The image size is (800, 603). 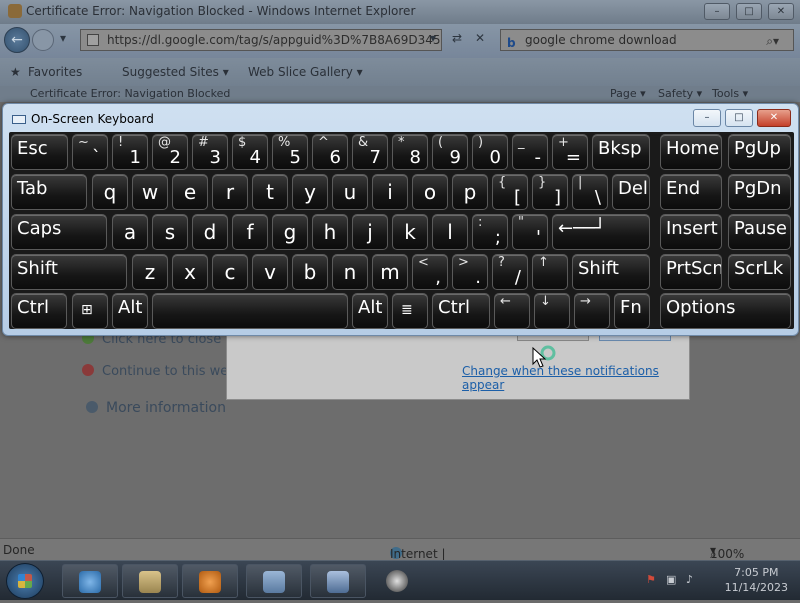 I want to click on key-2: @2, so click(x=170, y=152).